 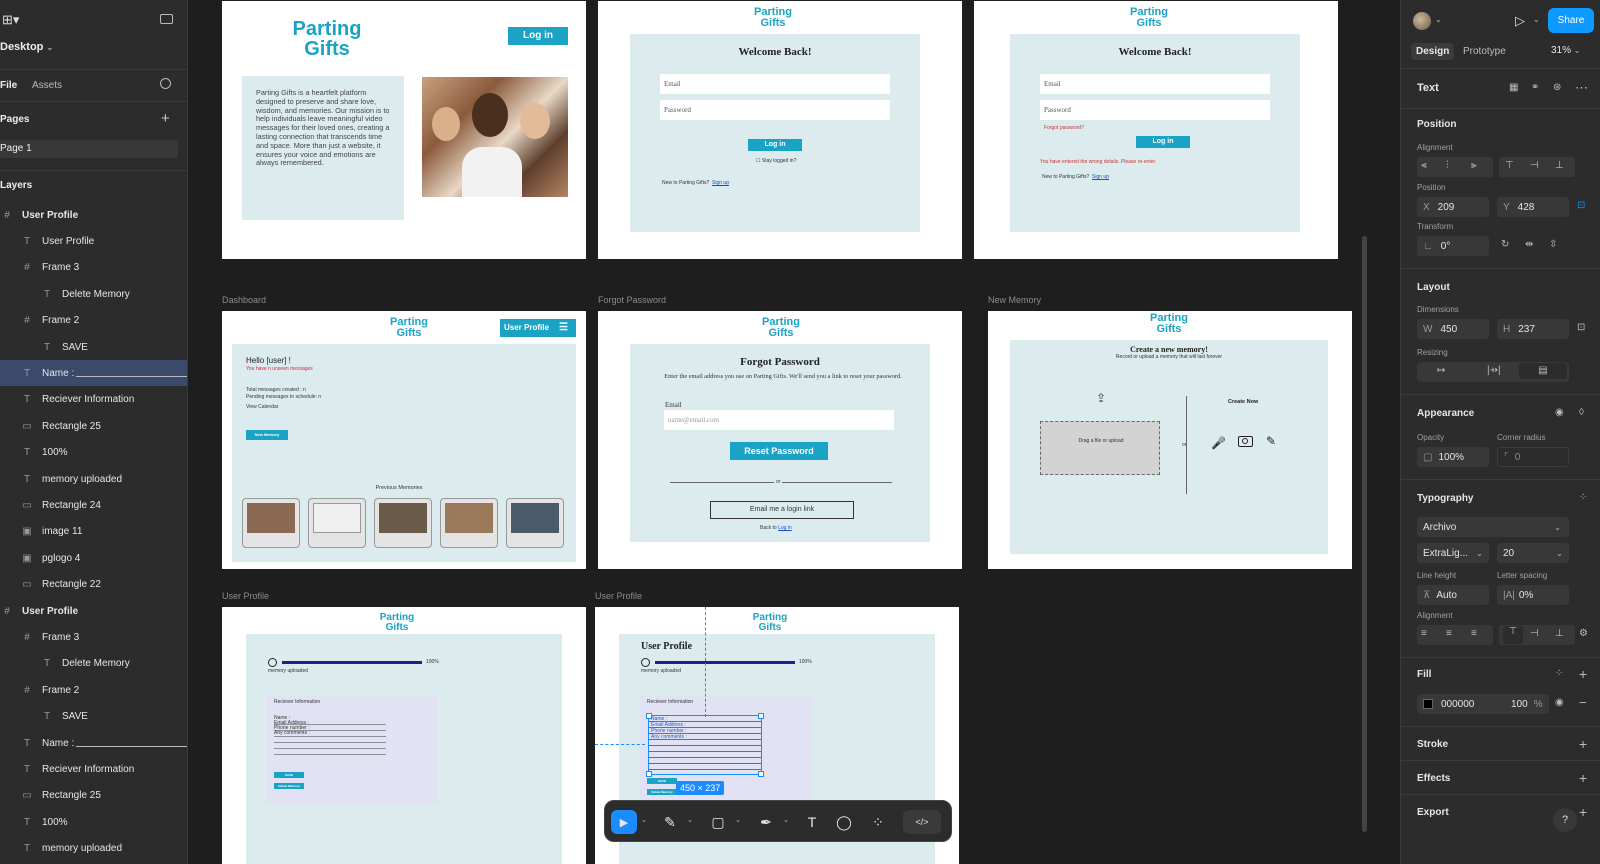 What do you see at coordinates (632, 300) in the screenshot?
I see `frame-label-forgot: Forgot Password` at bounding box center [632, 300].